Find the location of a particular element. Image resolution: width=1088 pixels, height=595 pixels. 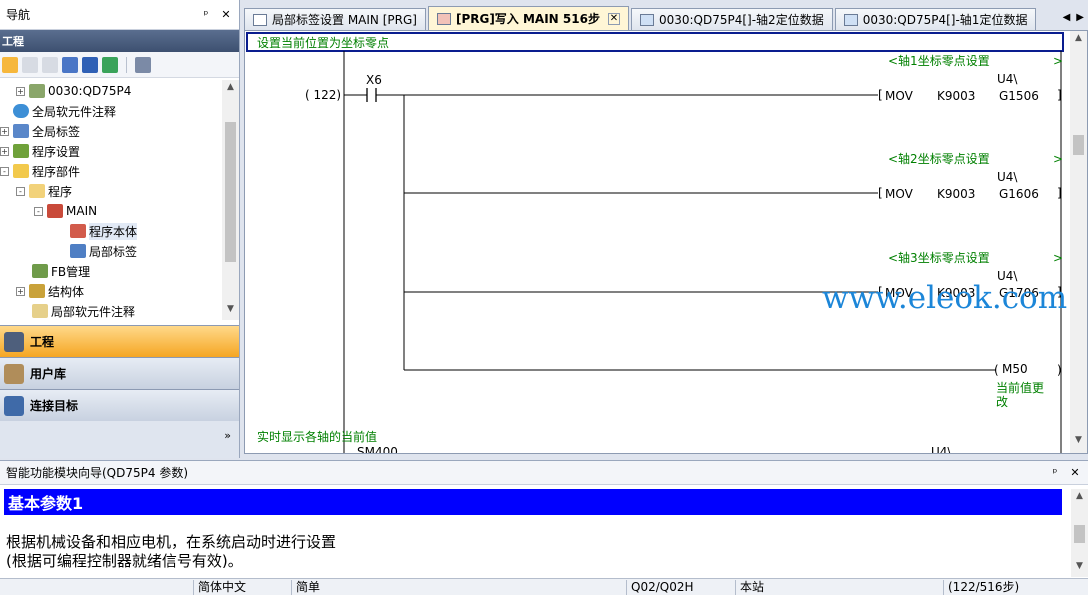

tree-item-local-comment: 局部软元件注释 is located at coordinates (83, 310).